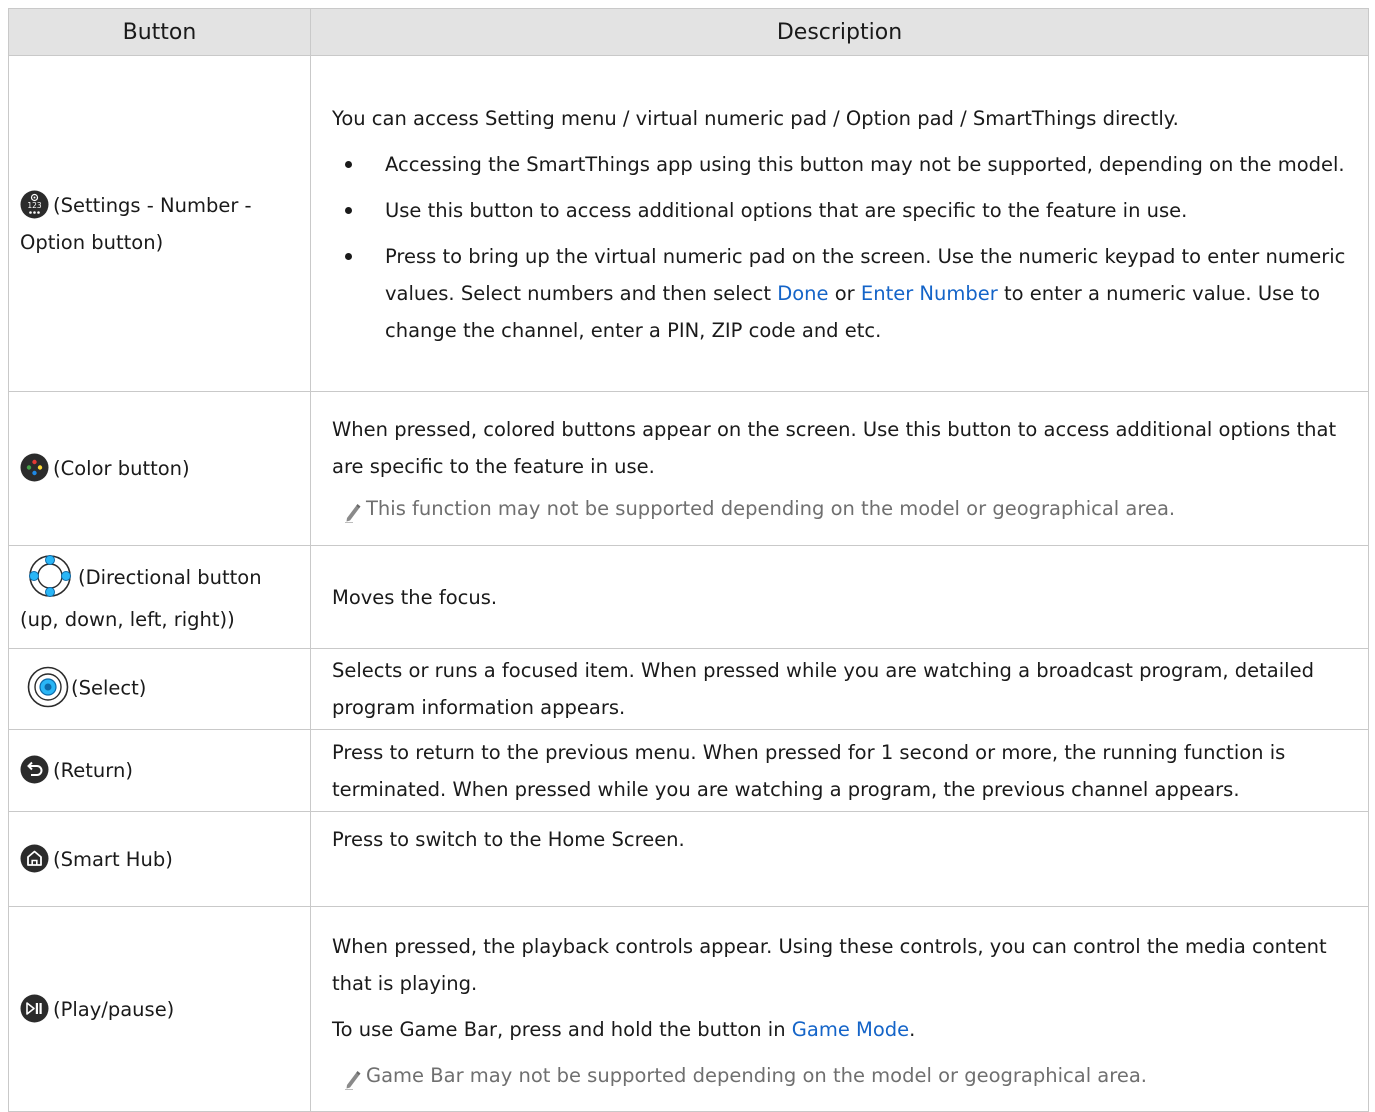  I want to click on header-button: Button, so click(159, 32).